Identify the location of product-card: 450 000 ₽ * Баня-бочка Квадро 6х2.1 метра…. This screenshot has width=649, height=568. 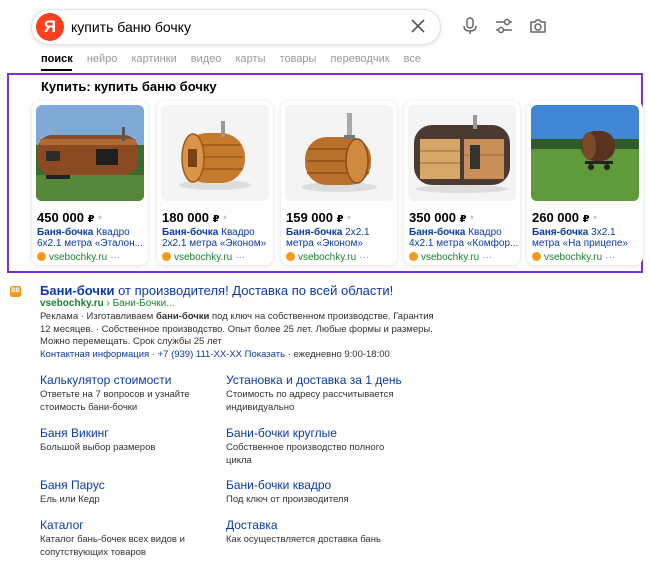
(90, 183).